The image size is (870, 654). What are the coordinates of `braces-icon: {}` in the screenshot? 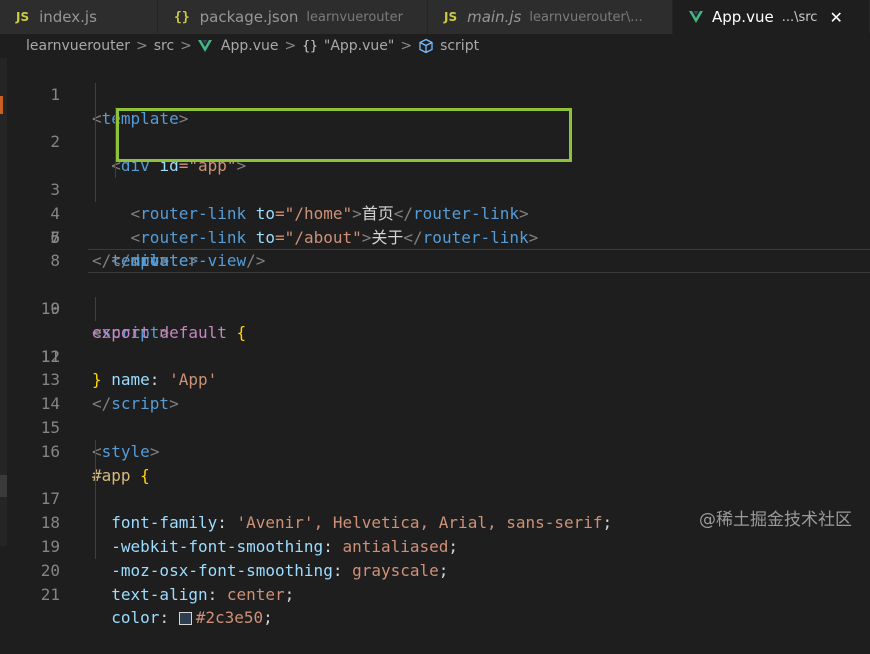 It's located at (310, 46).